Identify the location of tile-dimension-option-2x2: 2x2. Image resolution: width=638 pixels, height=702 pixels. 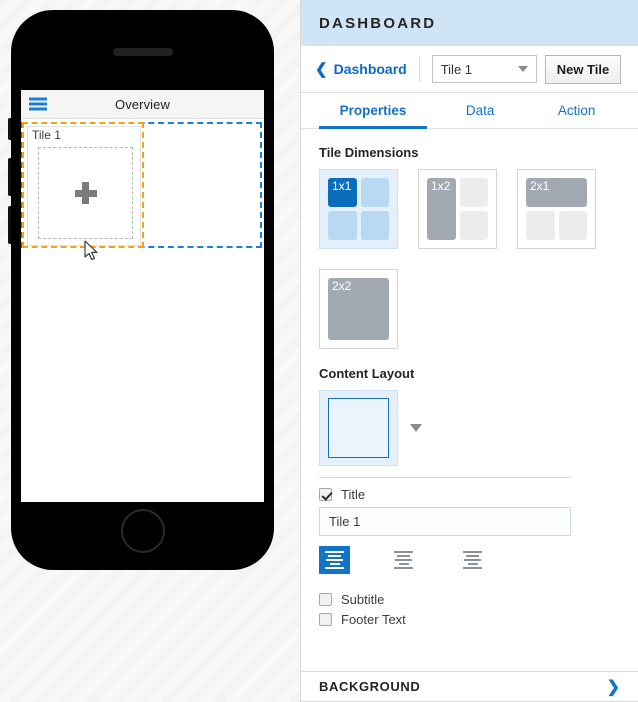
(358, 309).